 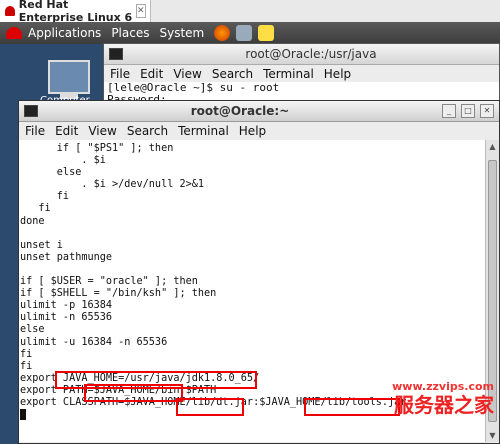 What do you see at coordinates (69, 79) in the screenshot?
I see `computer-icon` at bounding box center [69, 79].